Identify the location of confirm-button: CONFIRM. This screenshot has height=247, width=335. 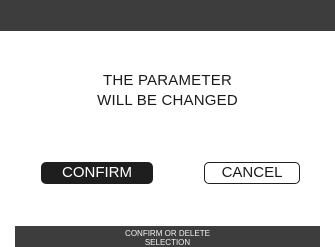
(97, 173).